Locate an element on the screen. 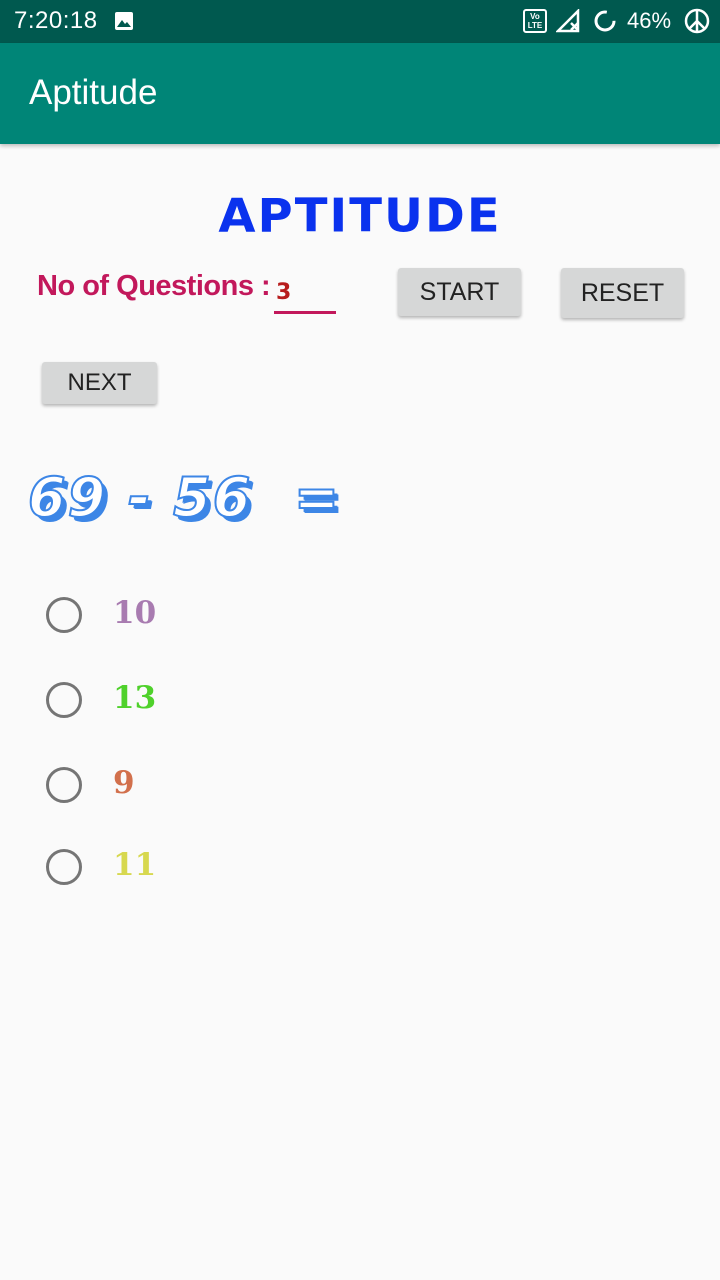 Image resolution: width=720 pixels, height=1280 pixels. answer-option: 11 is located at coordinates (246, 868).